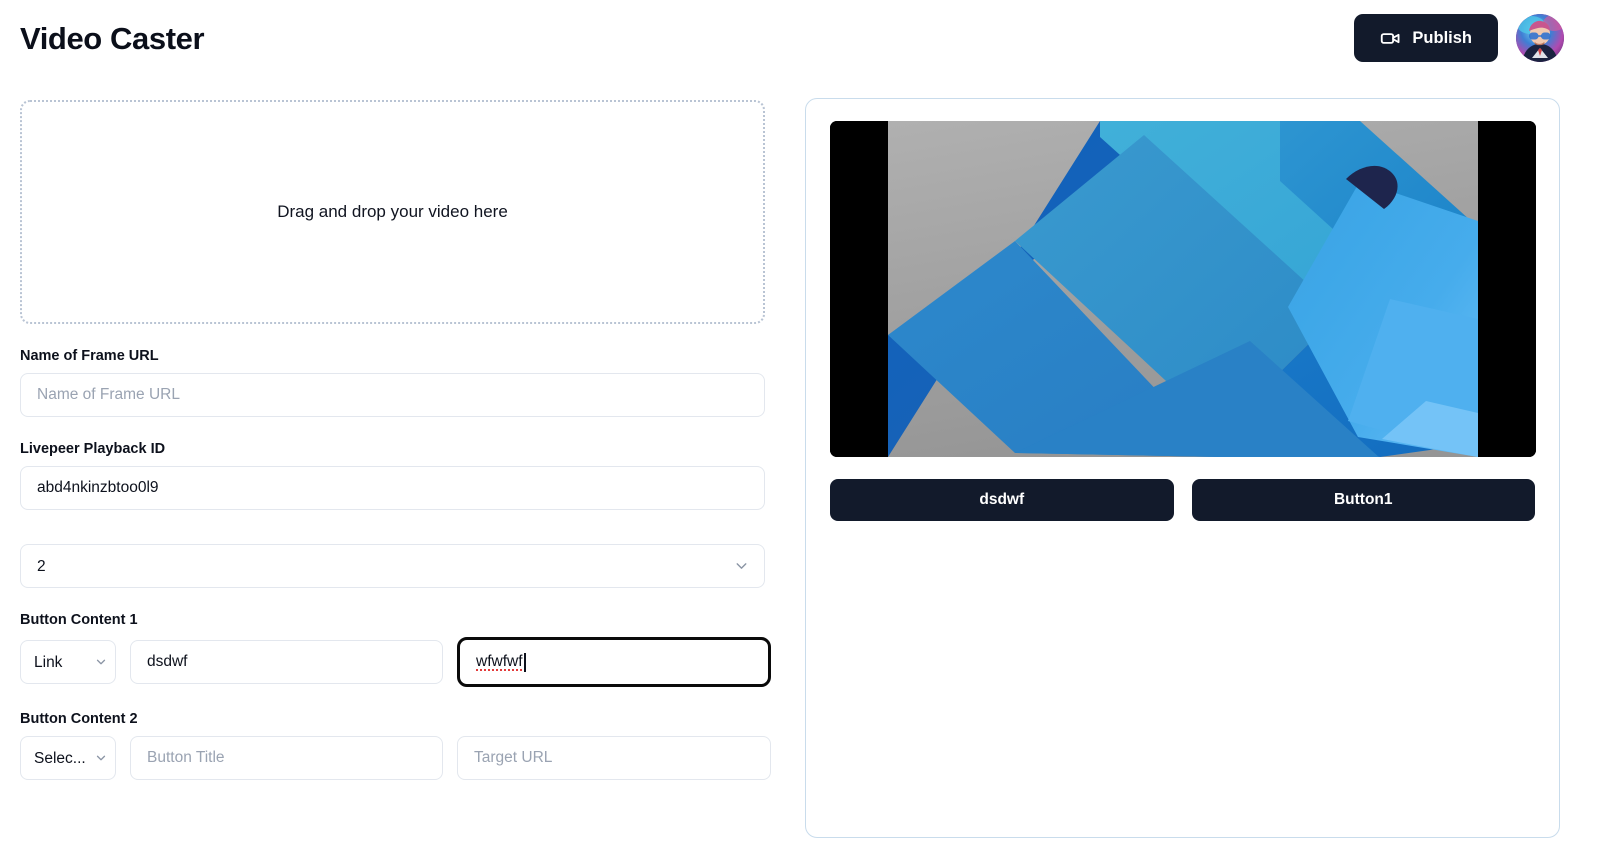 The image size is (1600, 865). I want to click on button-count-select-wrap: 2, so click(392, 566).